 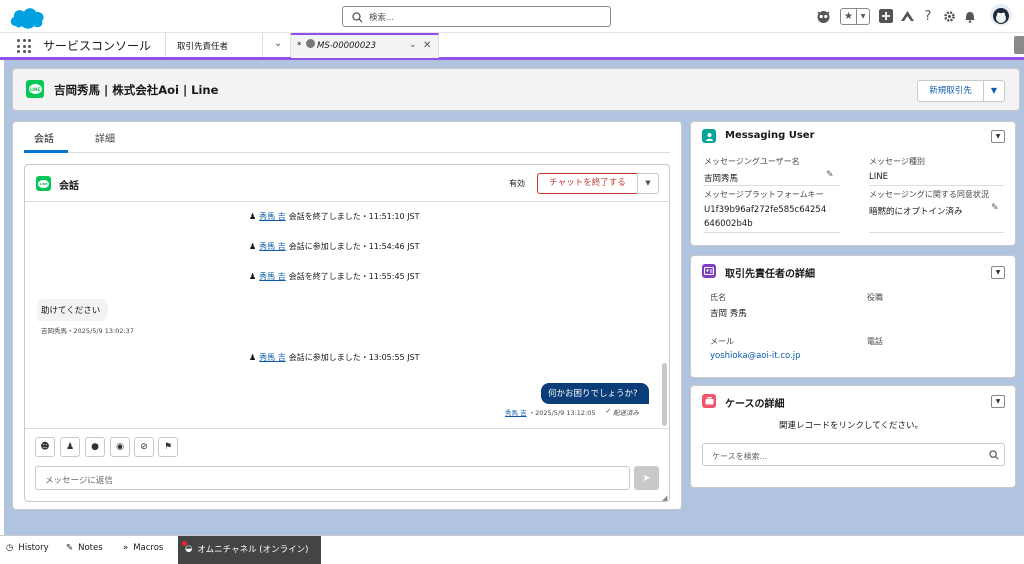 I want to click on chat-status: 有効, so click(x=517, y=183).